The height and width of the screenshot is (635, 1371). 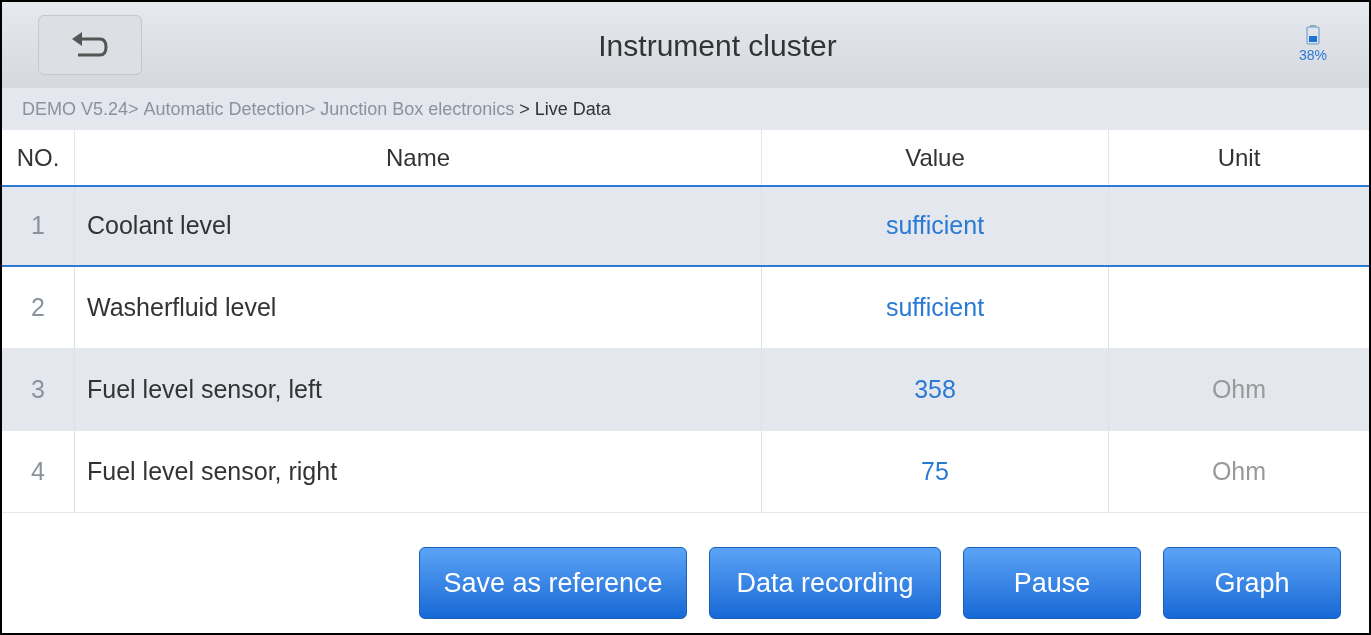 What do you see at coordinates (685, 226) in the screenshot?
I see `table-row: 1 Coolant level sufficient` at bounding box center [685, 226].